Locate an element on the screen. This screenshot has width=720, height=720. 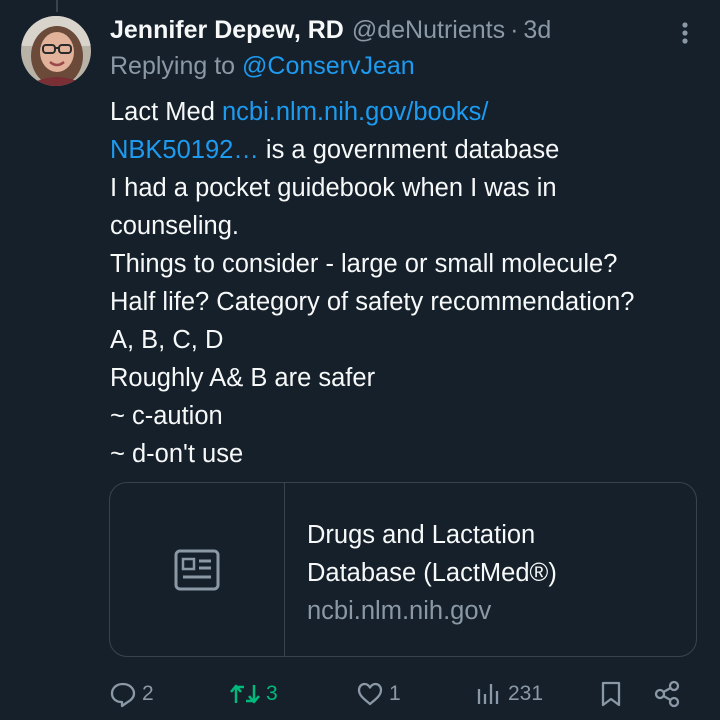
body-text: is a government database is located at coordinates (409, 150).